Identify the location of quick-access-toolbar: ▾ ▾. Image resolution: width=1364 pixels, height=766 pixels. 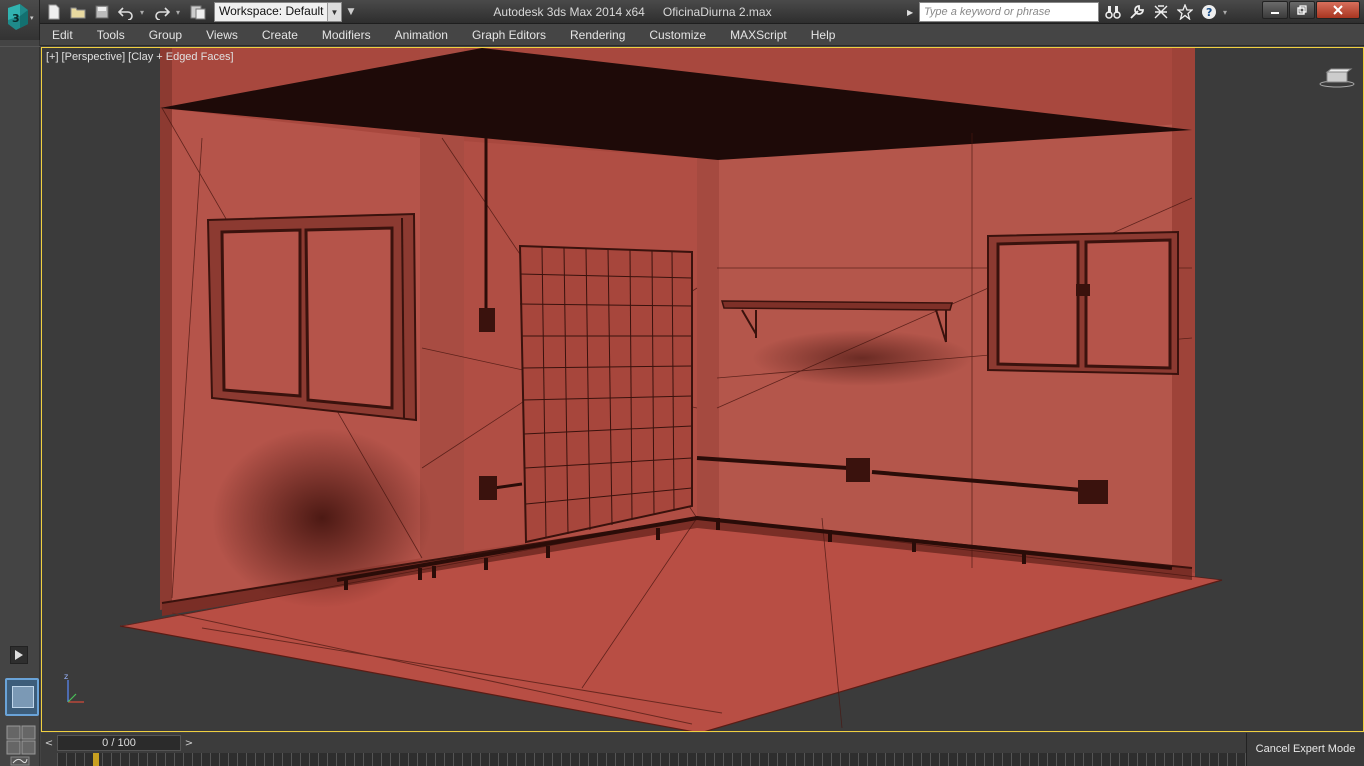
(126, 12).